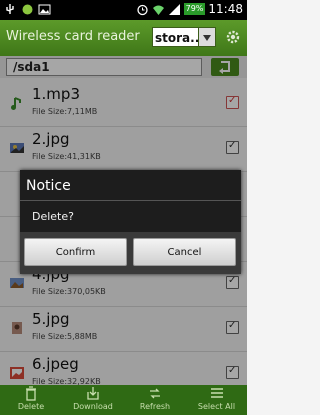 This screenshot has width=320, height=415. Describe the element at coordinates (130, 200) in the screenshot. I see `dialog-divider` at that location.